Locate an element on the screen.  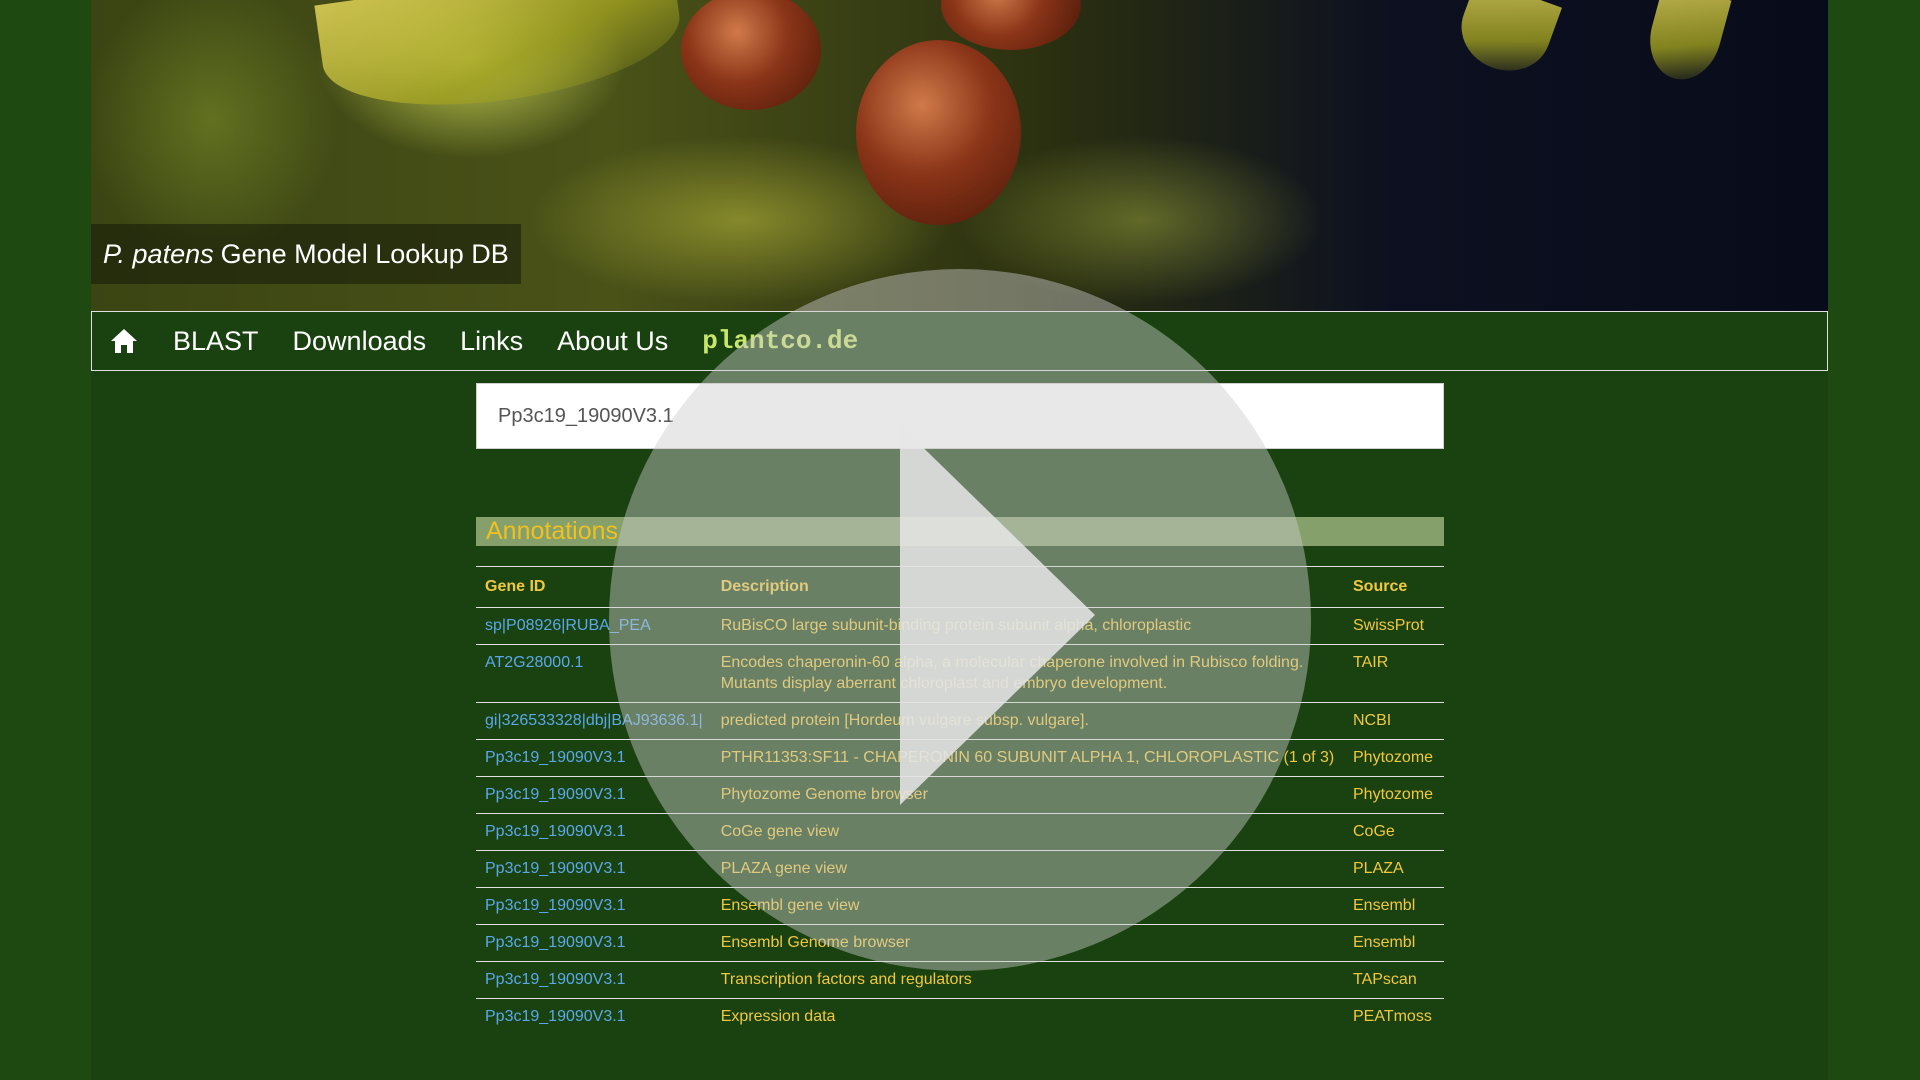
source-link: PEATmoss is located at coordinates (1394, 1016).